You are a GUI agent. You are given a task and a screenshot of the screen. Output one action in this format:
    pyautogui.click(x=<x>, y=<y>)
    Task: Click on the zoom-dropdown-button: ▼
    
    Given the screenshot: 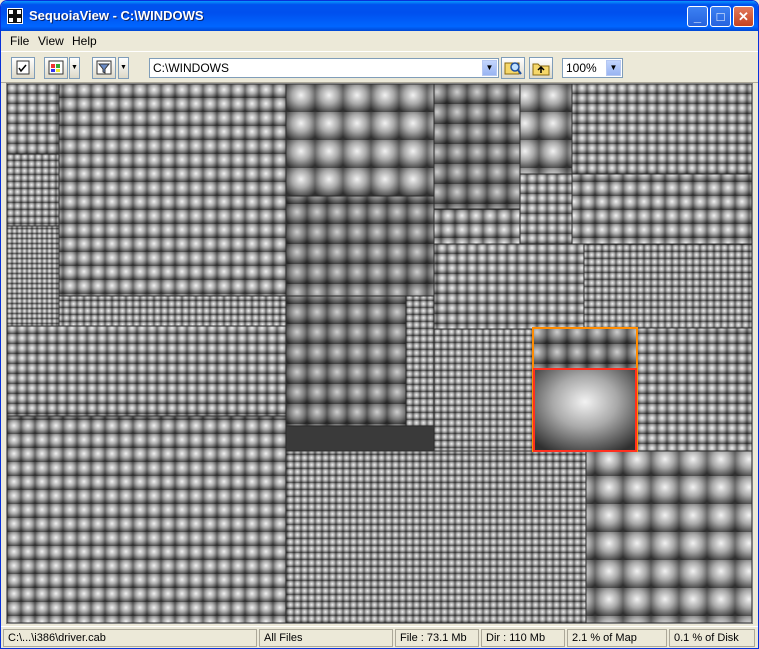 What is the action you would take?
    pyautogui.click(x=613, y=68)
    